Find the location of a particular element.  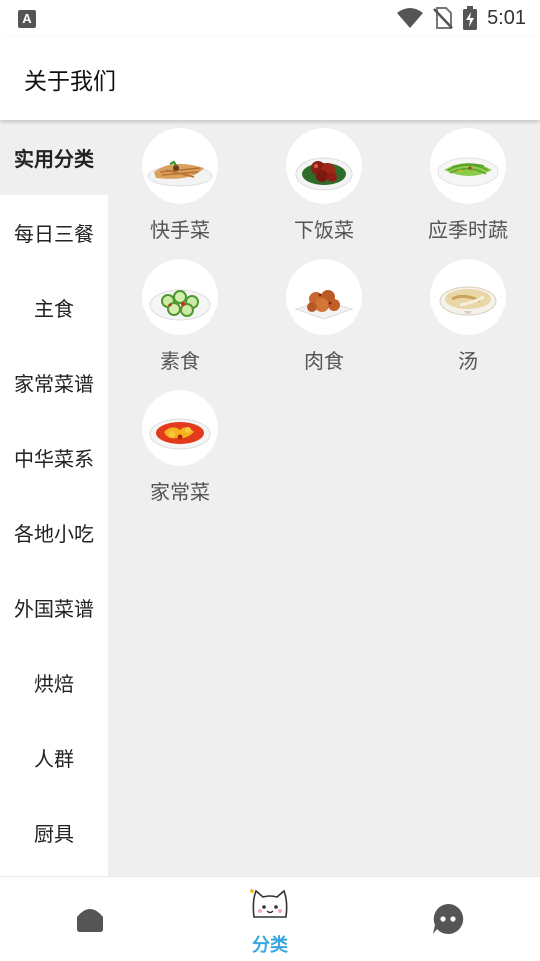

category-meat: 肉食 is located at coordinates (324, 316).